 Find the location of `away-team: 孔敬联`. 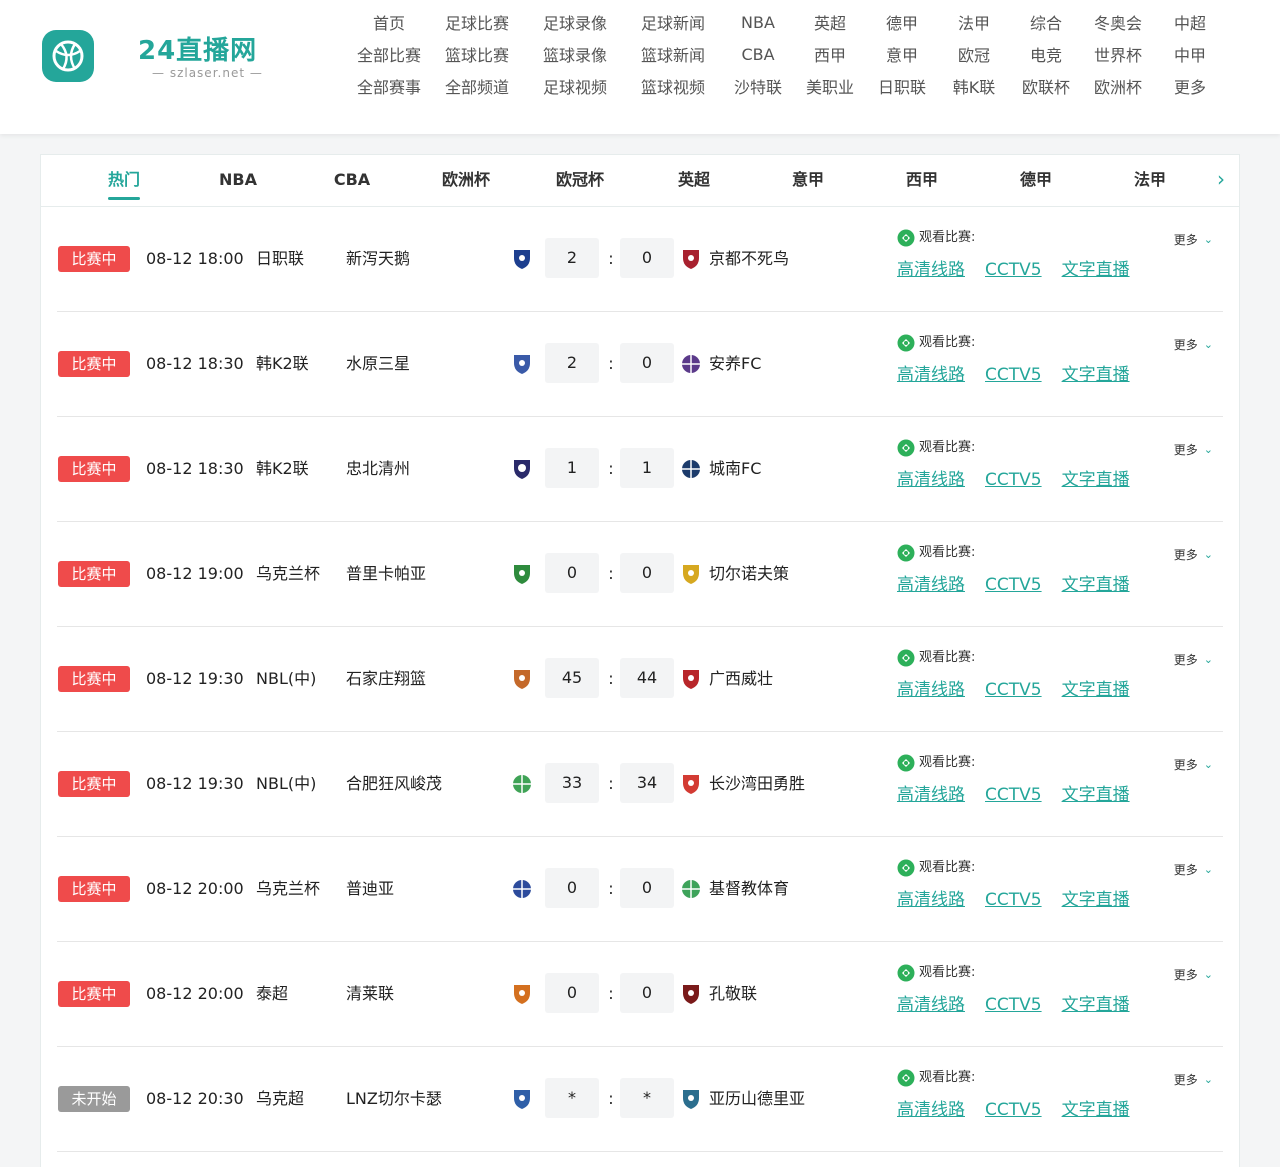

away-team: 孔敬联 is located at coordinates (733, 994).